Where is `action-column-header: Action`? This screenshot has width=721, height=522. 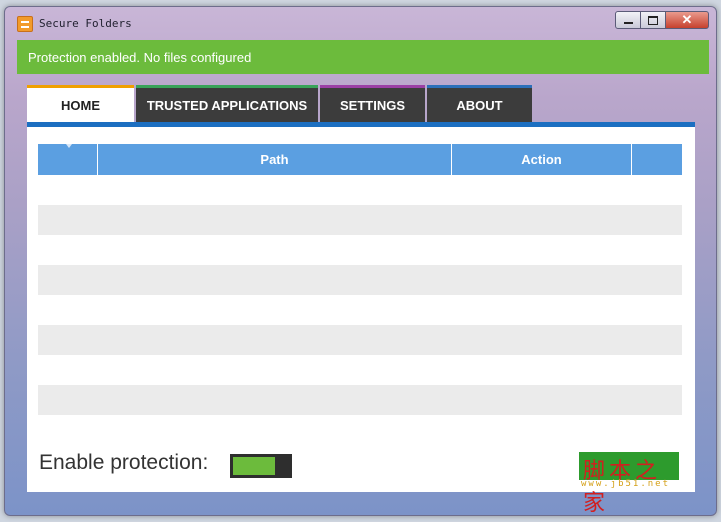
action-column-header: Action is located at coordinates (542, 159).